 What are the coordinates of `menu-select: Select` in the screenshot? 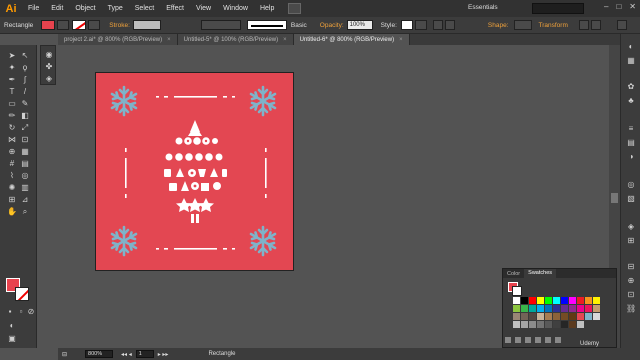 It's located at (144, 8).